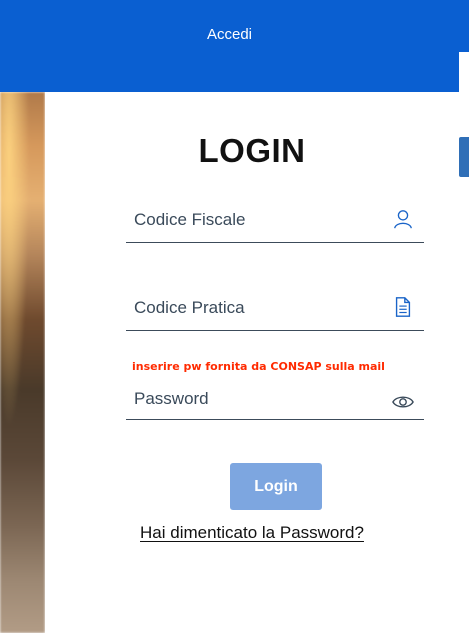  What do you see at coordinates (189, 307) in the screenshot?
I see `codice-pratica-placeholder: Codice Pratica` at bounding box center [189, 307].